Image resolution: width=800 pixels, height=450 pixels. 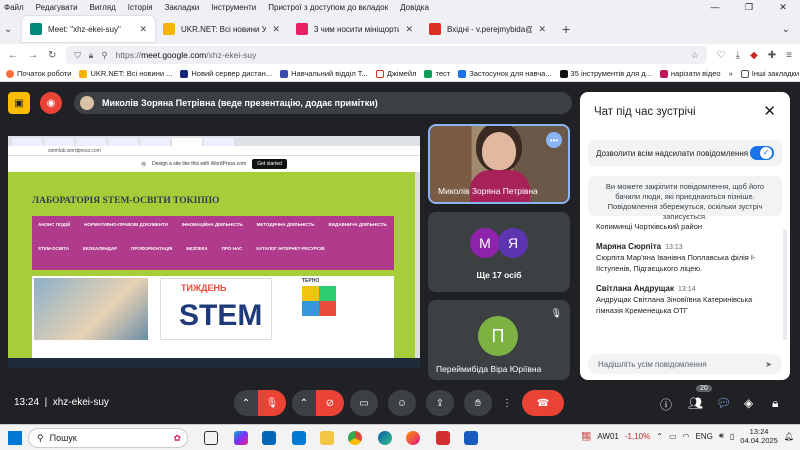 I want to click on chrome-icon, so click(x=355, y=438).